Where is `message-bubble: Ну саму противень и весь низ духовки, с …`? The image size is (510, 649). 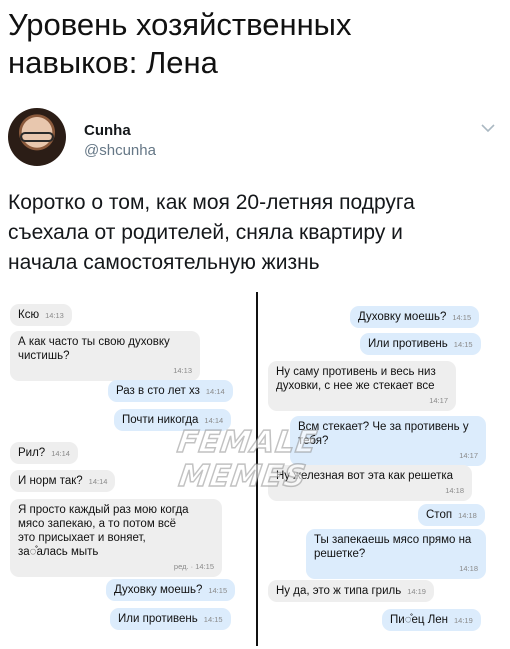 message-bubble: Ну саму противень и весь низ духовки, с … is located at coordinates (362, 386).